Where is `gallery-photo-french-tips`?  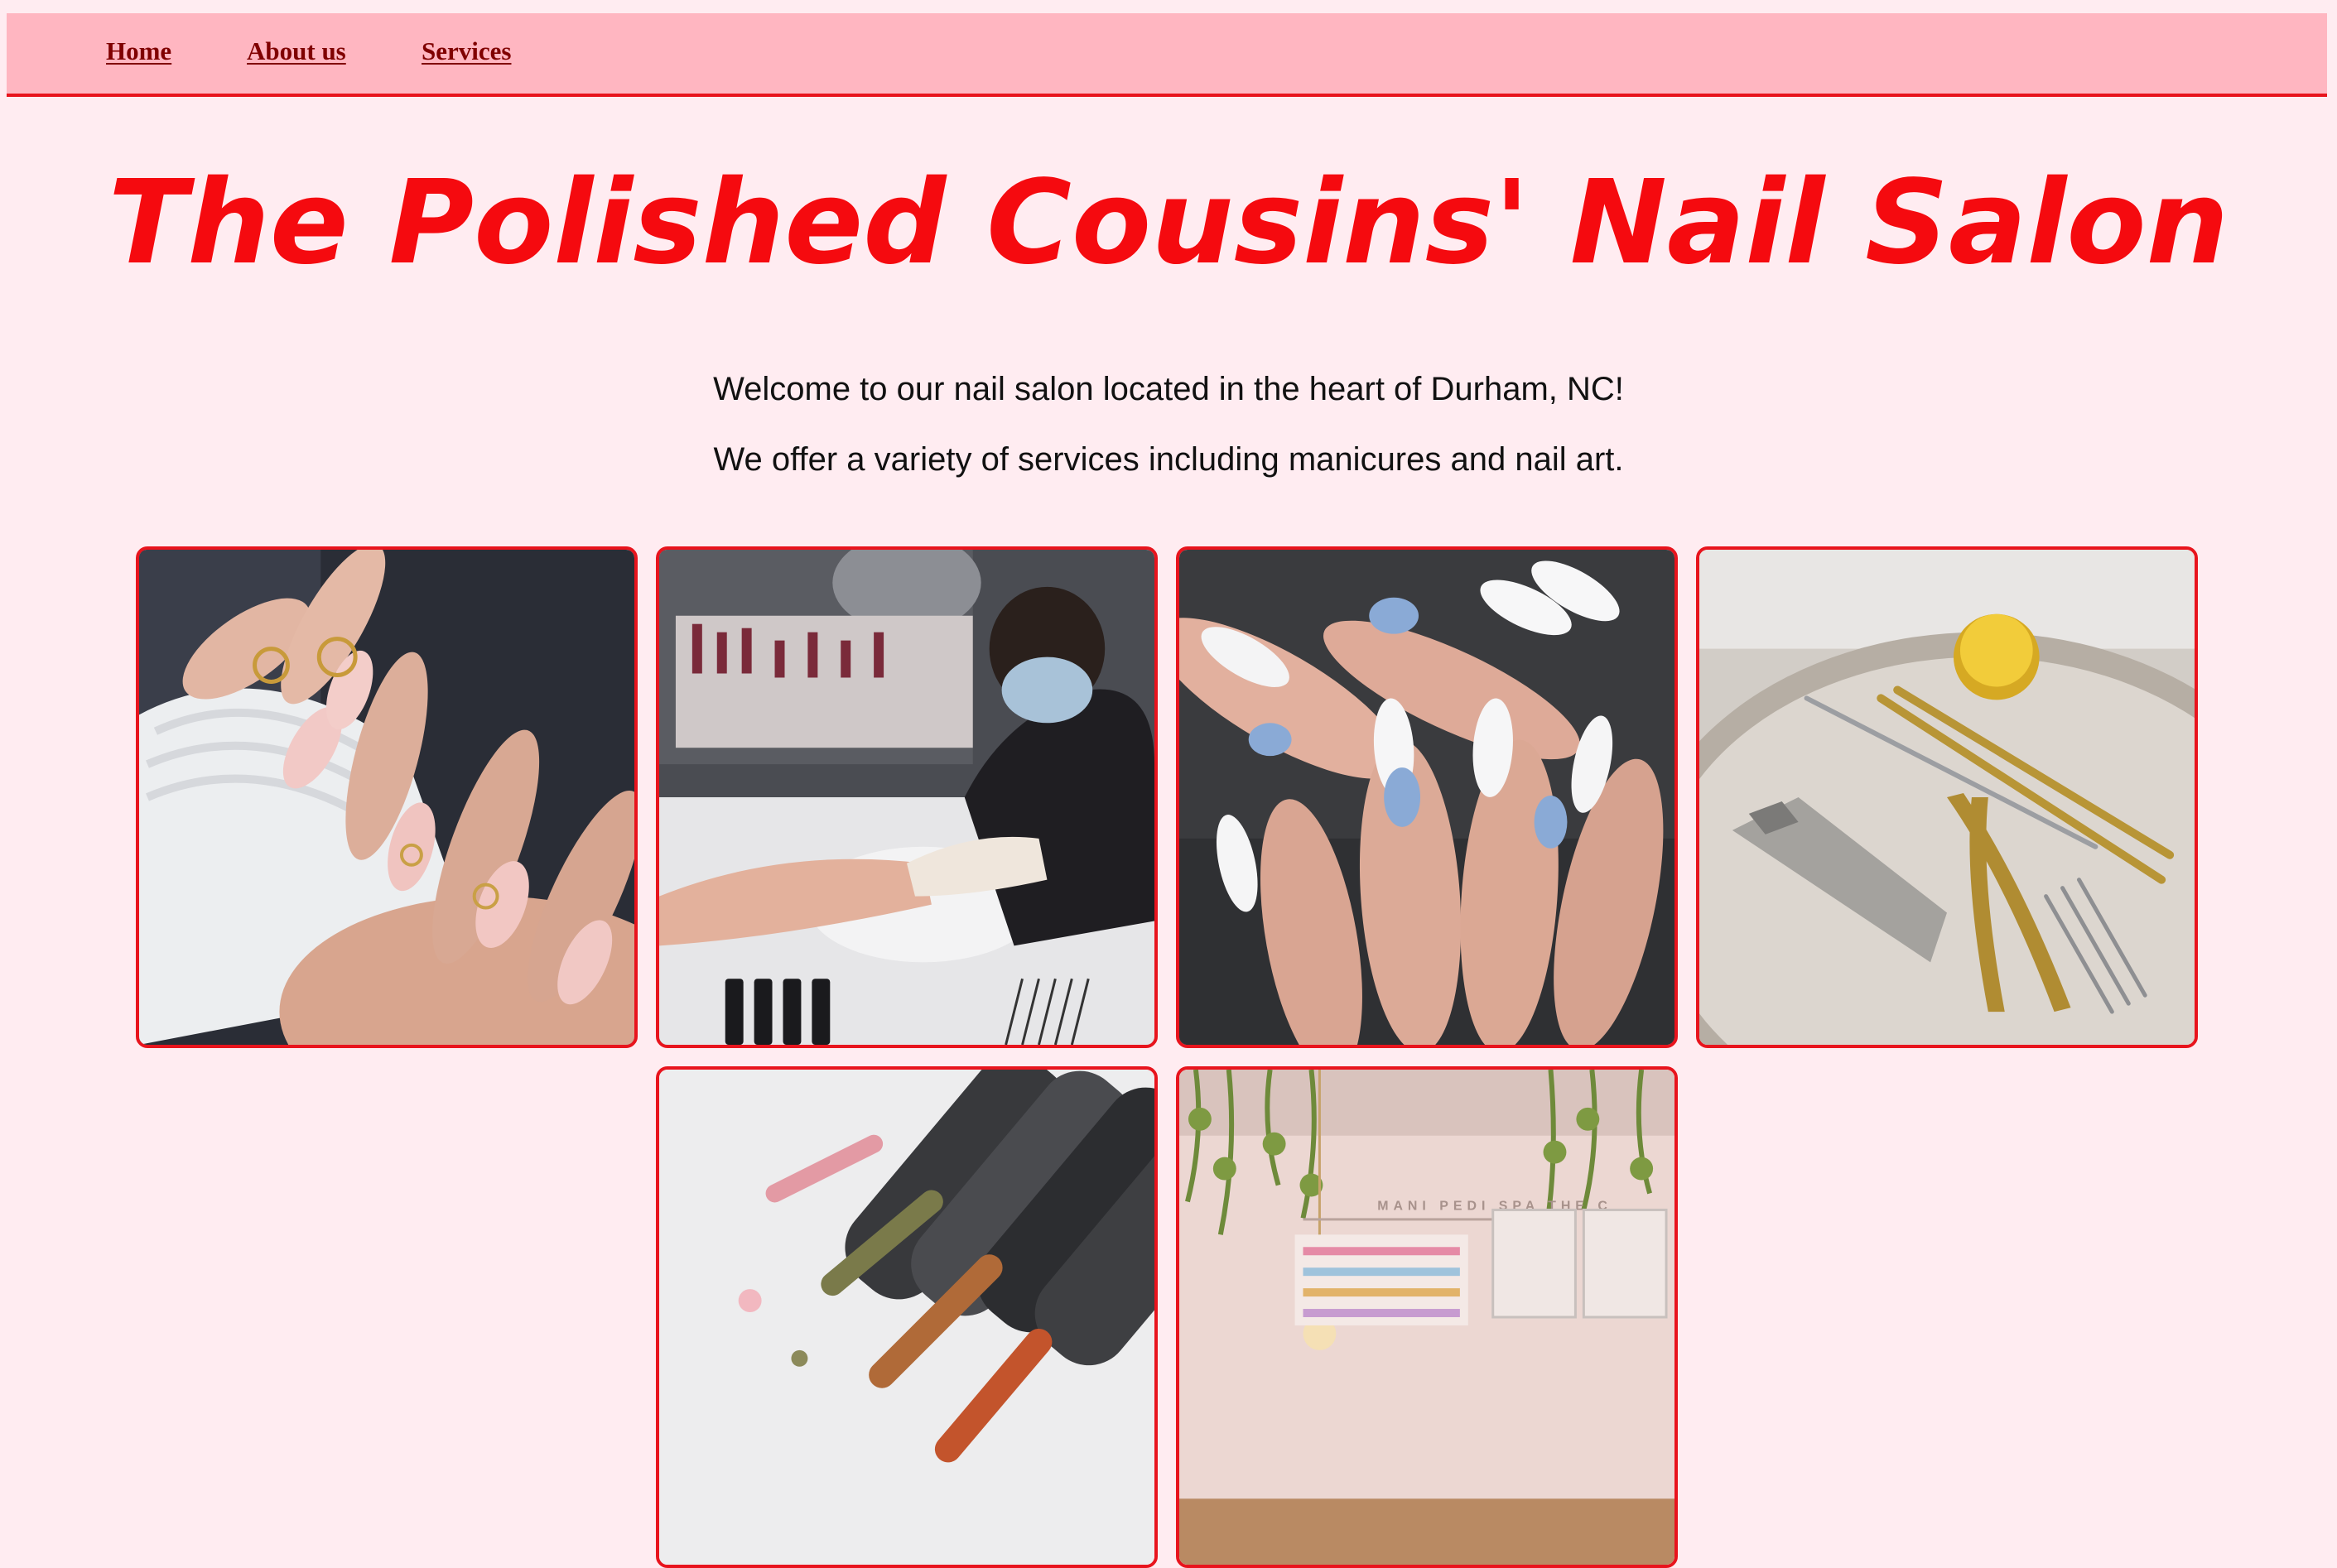 gallery-photo-french-tips is located at coordinates (1427, 797).